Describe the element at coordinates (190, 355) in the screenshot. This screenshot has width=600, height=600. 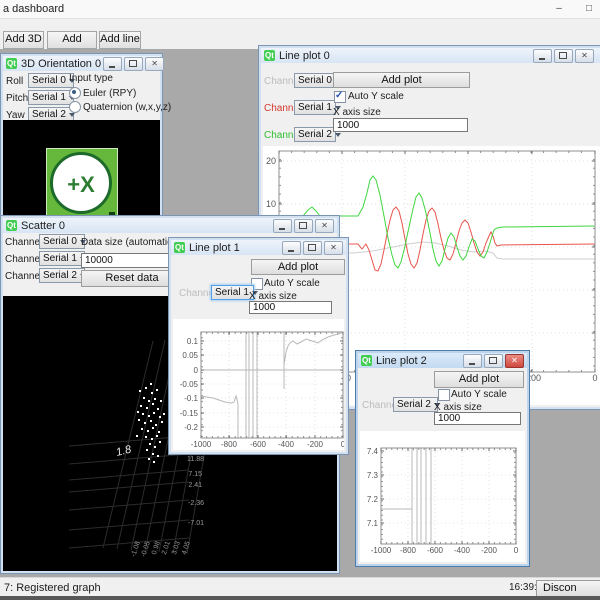
I see `svg-text: 0.05` at that location.